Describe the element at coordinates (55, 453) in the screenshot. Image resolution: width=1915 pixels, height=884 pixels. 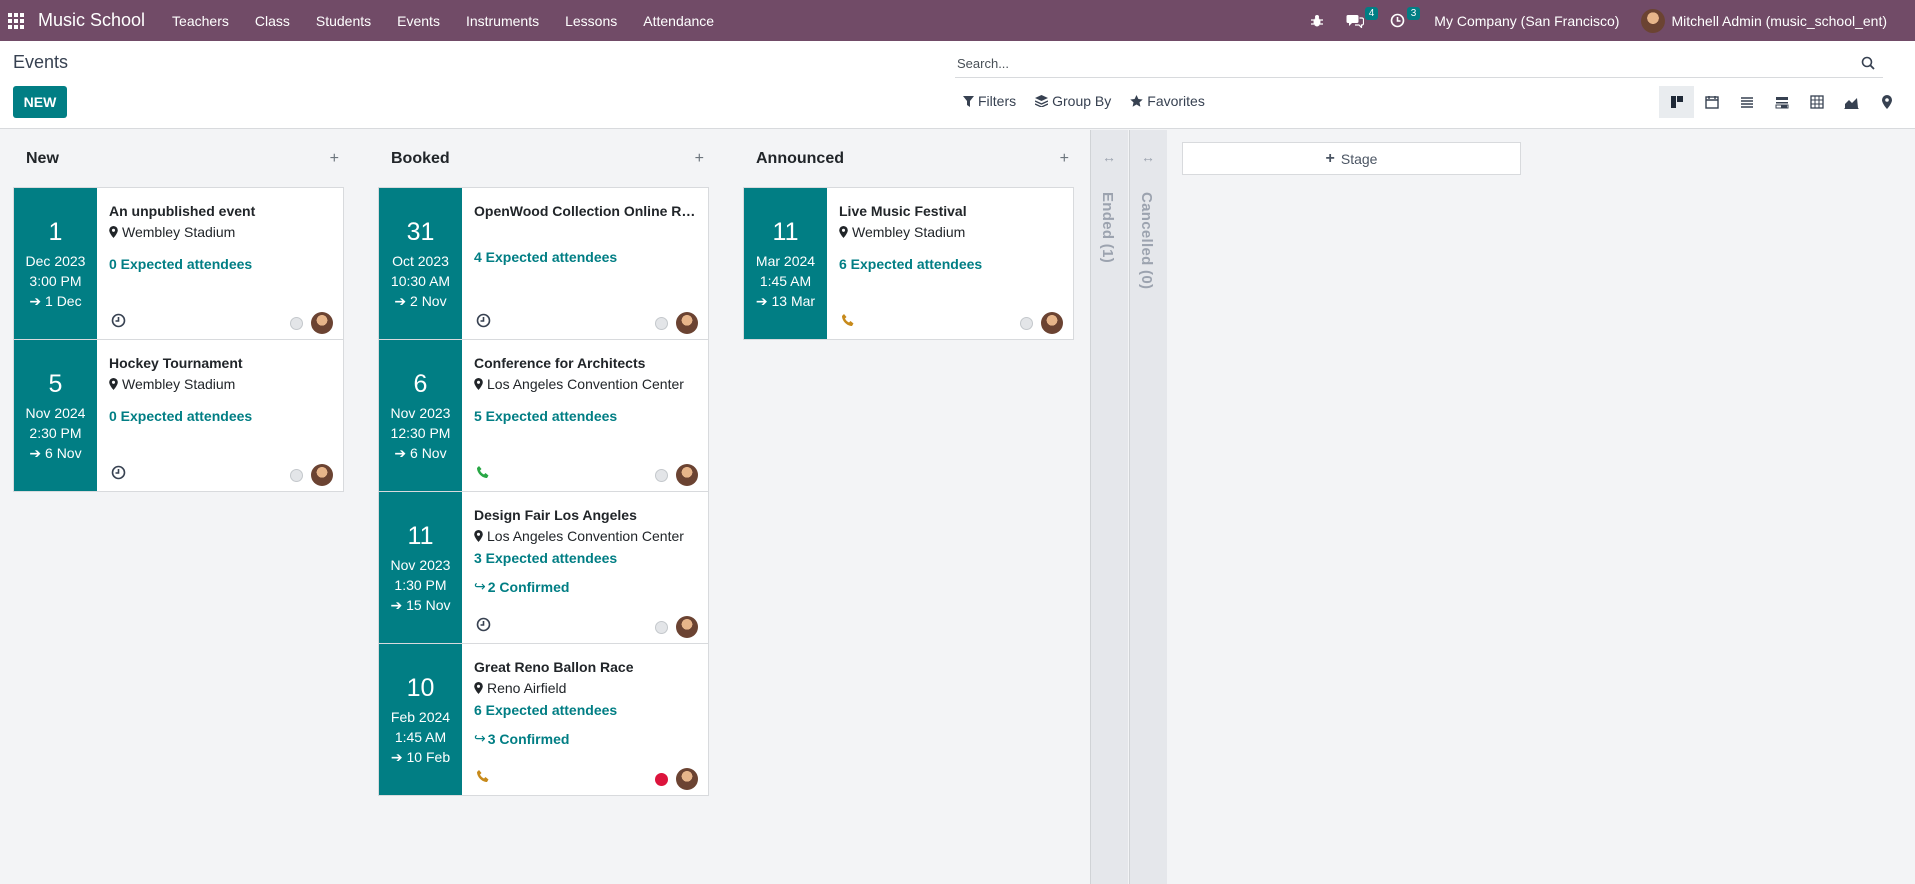
I see `event-end-date: ➔ 6 Nov` at that location.